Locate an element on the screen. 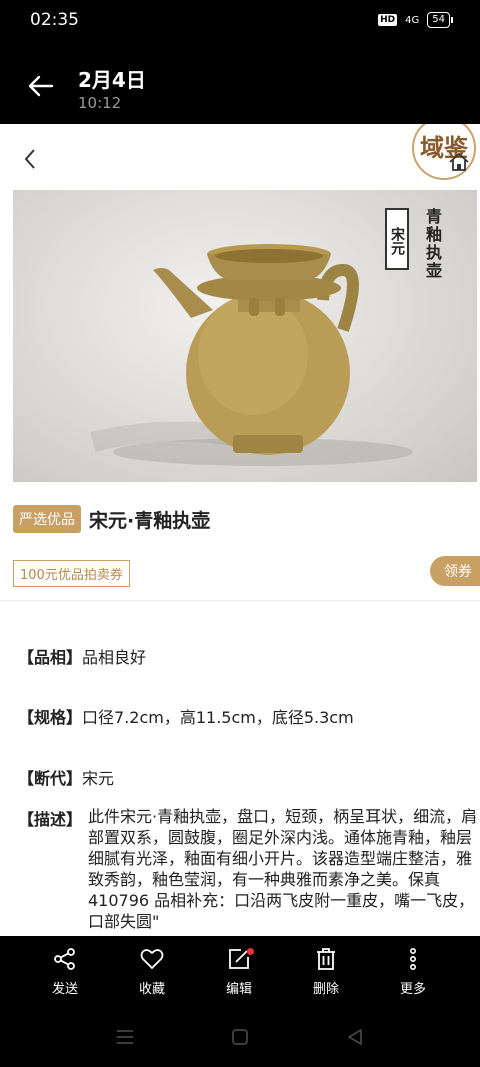 The width and height of the screenshot is (480, 1067). spec-dimensions: 【规格】口径7.2cm，高11.5cm，底径5.3cm is located at coordinates (186, 716).